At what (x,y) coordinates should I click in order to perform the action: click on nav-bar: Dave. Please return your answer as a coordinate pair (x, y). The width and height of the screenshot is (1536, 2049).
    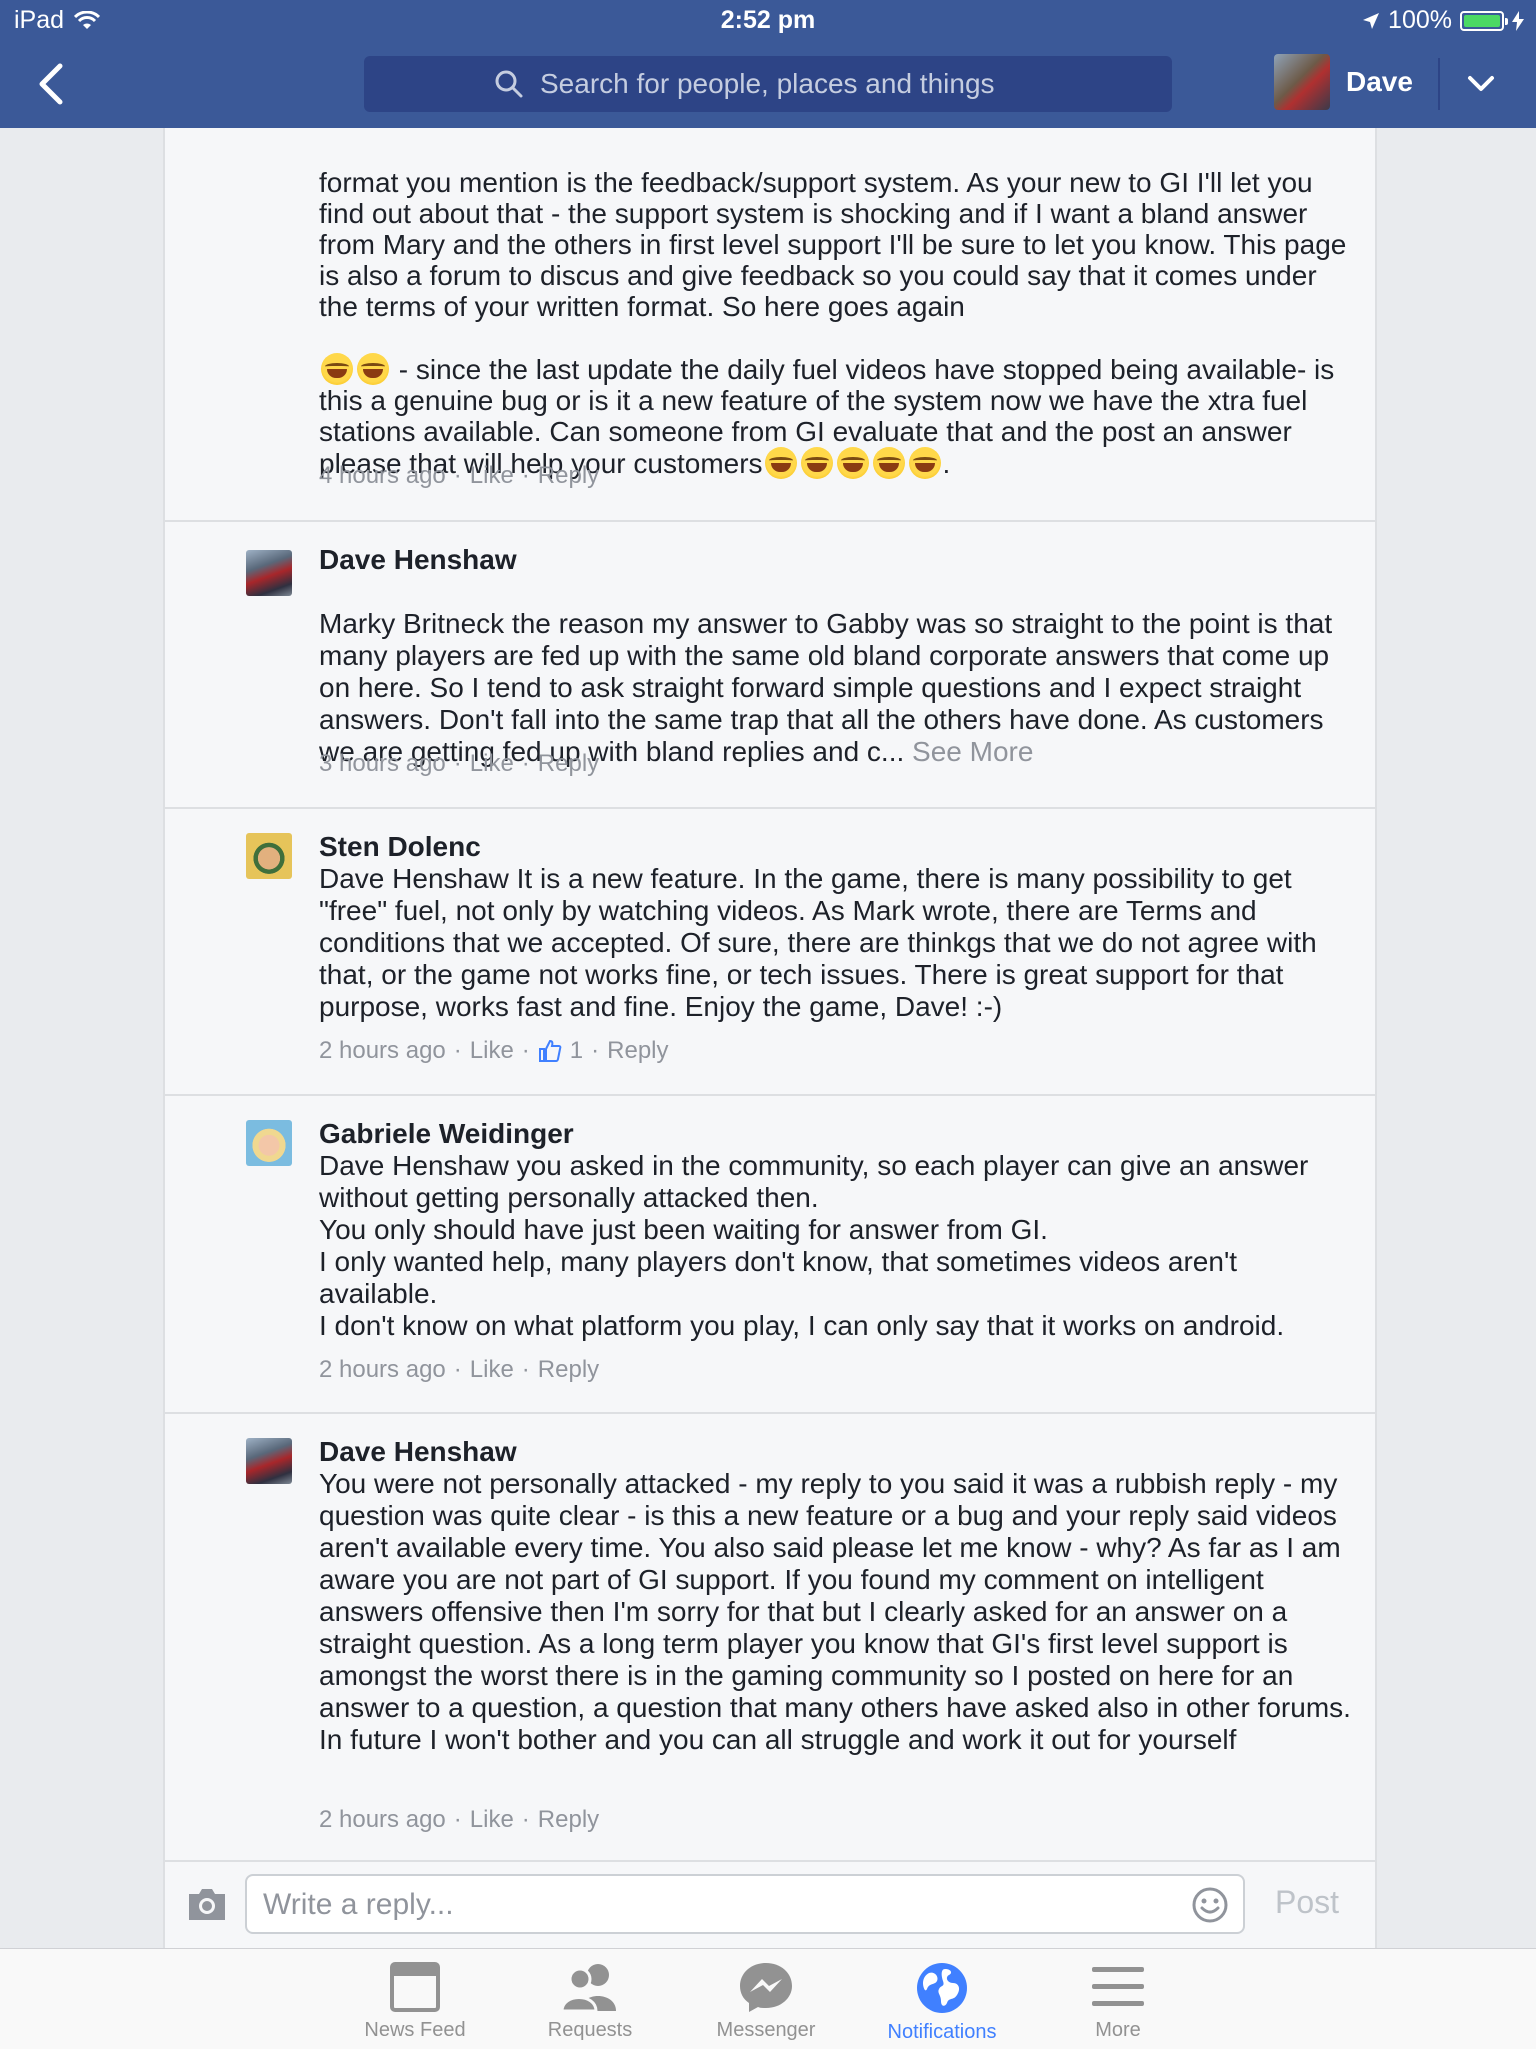
    Looking at the image, I should click on (768, 84).